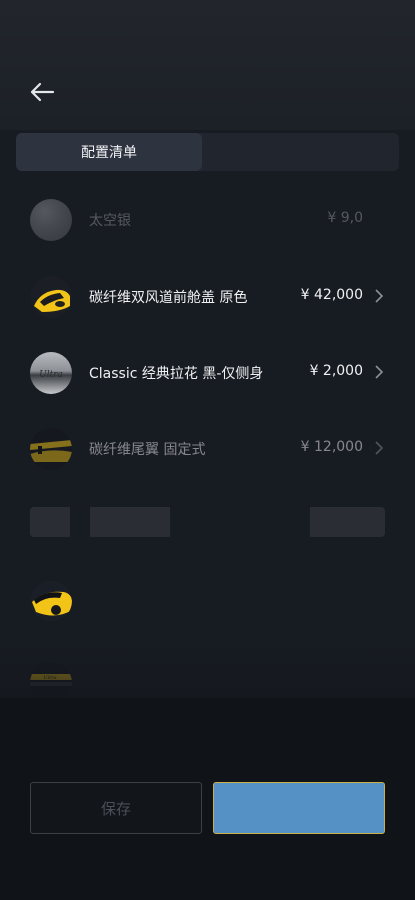  What do you see at coordinates (207, 220) in the screenshot?
I see `list-item-paint: 太空银 ¥ 9,0` at bounding box center [207, 220].